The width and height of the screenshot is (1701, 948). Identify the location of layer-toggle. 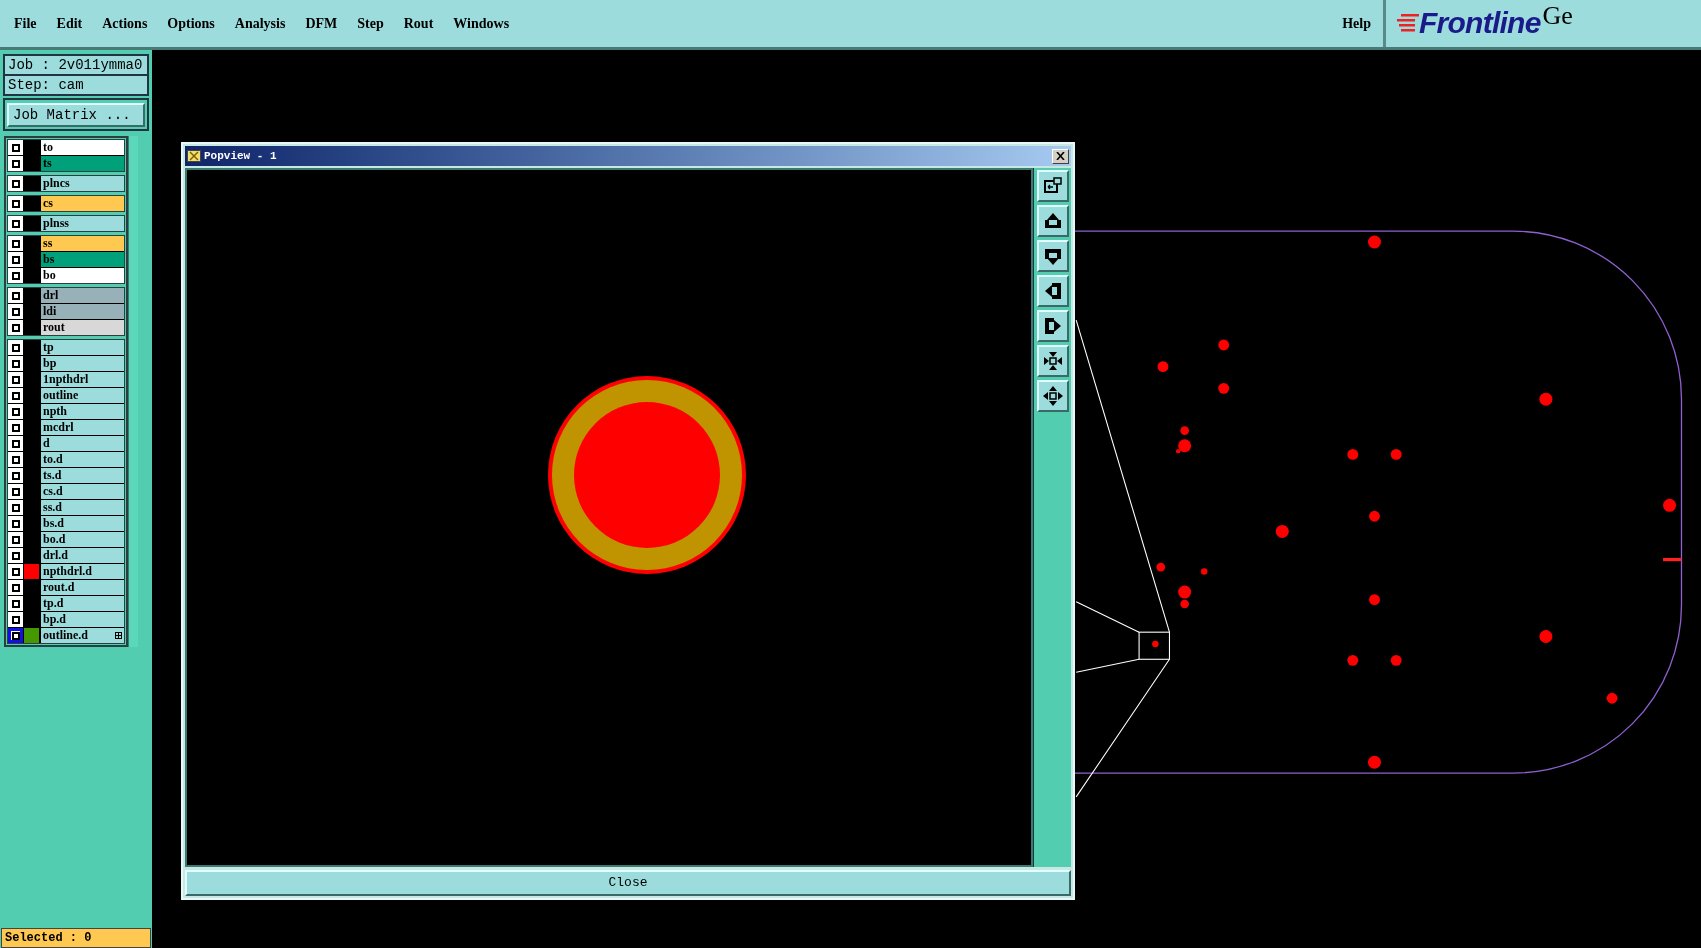
(15, 635).